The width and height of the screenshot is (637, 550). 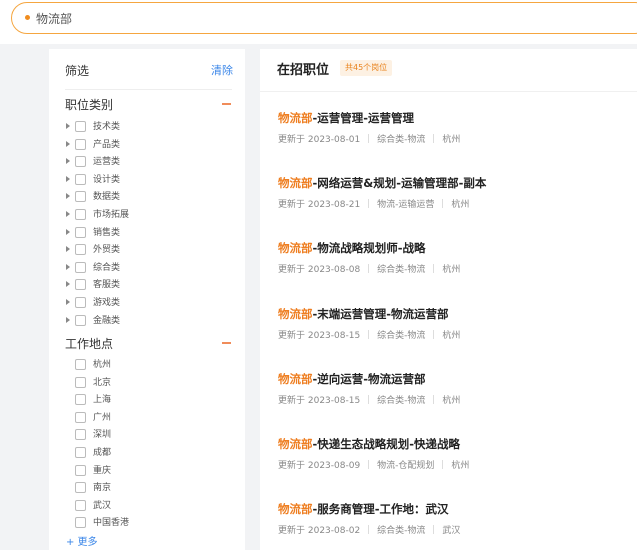 I want to click on job-title: 物流部-快递生态战略规划-快递战略, so click(x=369, y=444).